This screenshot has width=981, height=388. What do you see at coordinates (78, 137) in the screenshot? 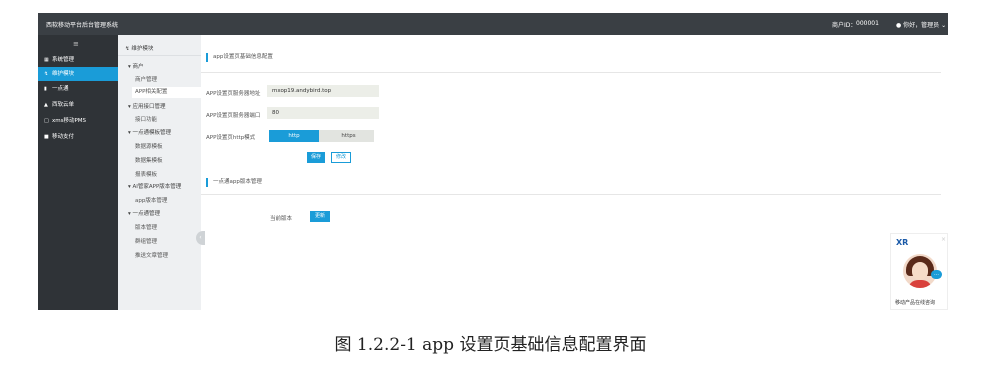
I see `sidebar-item-payment: ■ 移动支付` at bounding box center [78, 137].